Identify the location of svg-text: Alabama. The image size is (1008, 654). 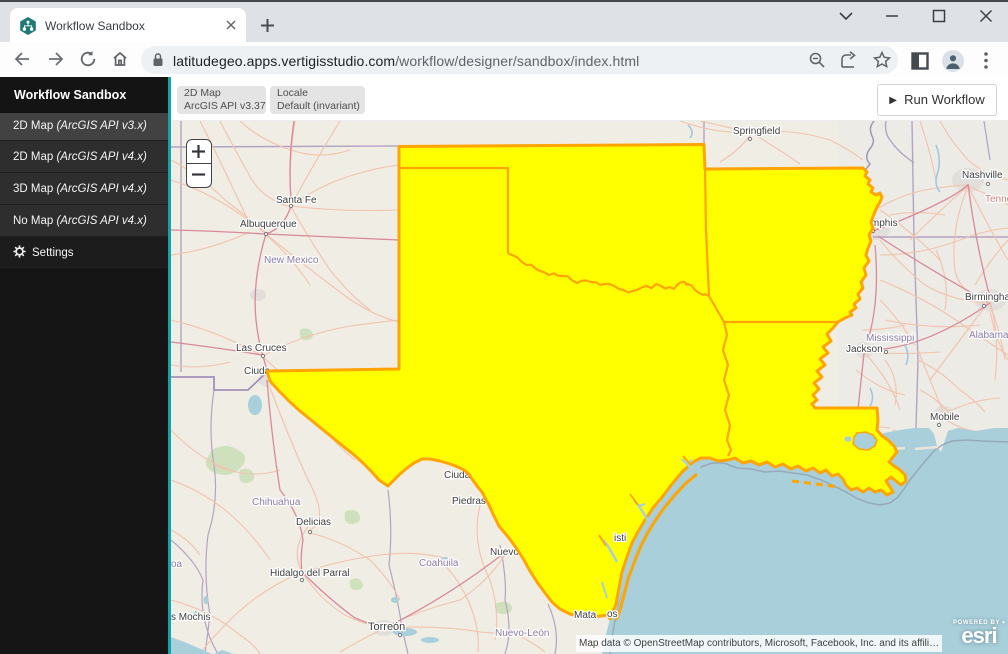
(988, 335).